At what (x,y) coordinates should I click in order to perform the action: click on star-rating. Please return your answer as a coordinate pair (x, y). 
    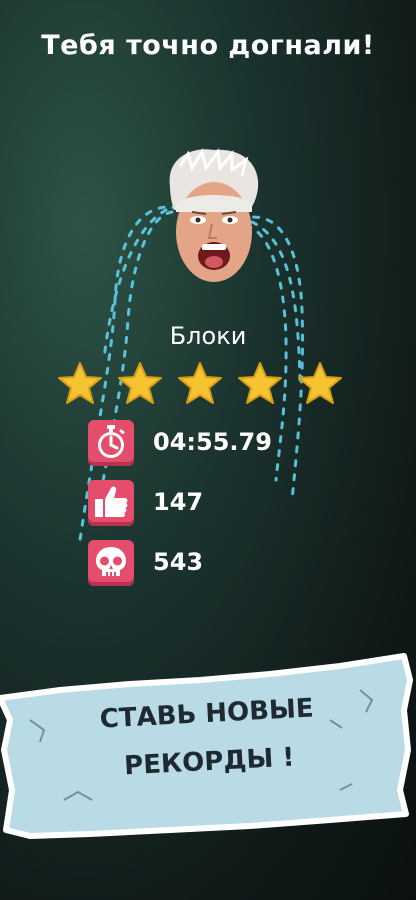
    Looking at the image, I should click on (201, 385).